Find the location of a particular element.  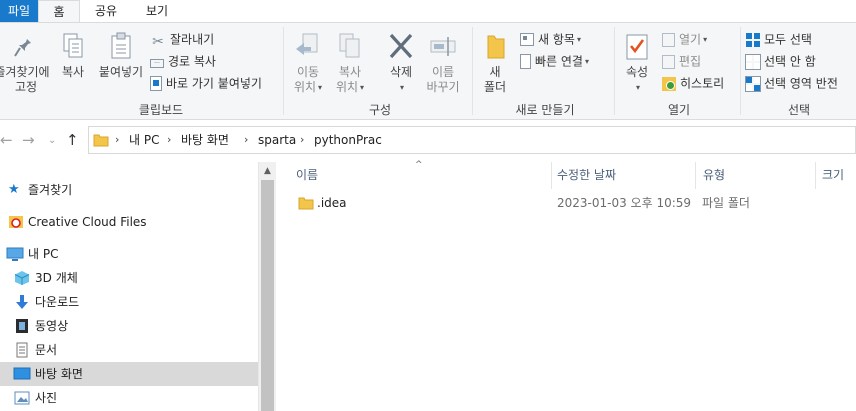

move-to-icon is located at coordinates (307, 44).